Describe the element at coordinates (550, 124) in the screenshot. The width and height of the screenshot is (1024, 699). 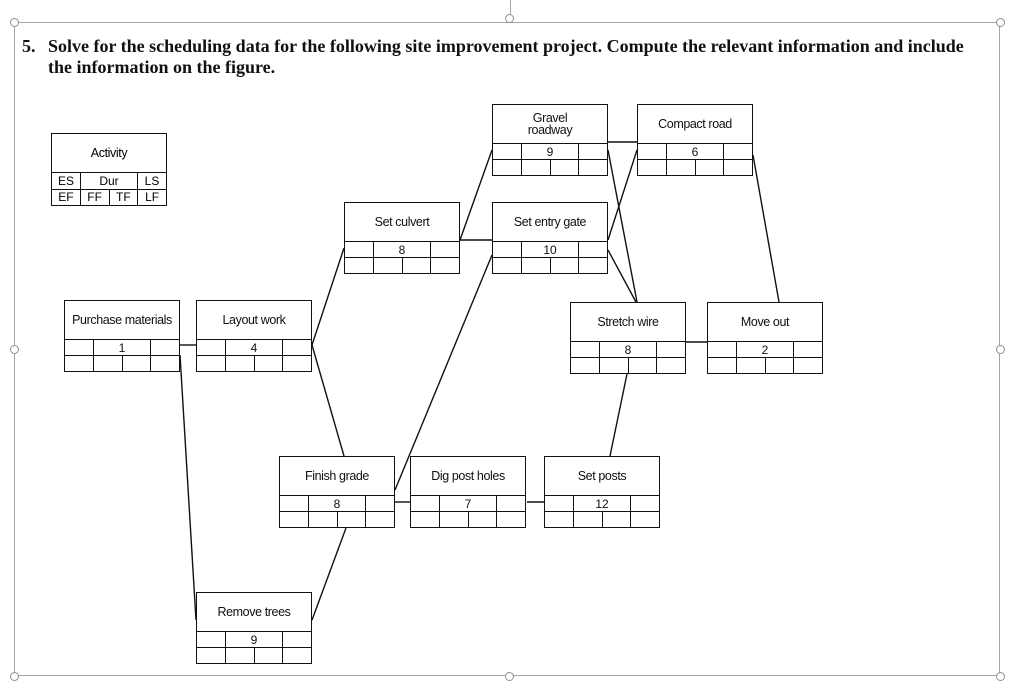
I see `activity-name: Gravel roadway` at that location.